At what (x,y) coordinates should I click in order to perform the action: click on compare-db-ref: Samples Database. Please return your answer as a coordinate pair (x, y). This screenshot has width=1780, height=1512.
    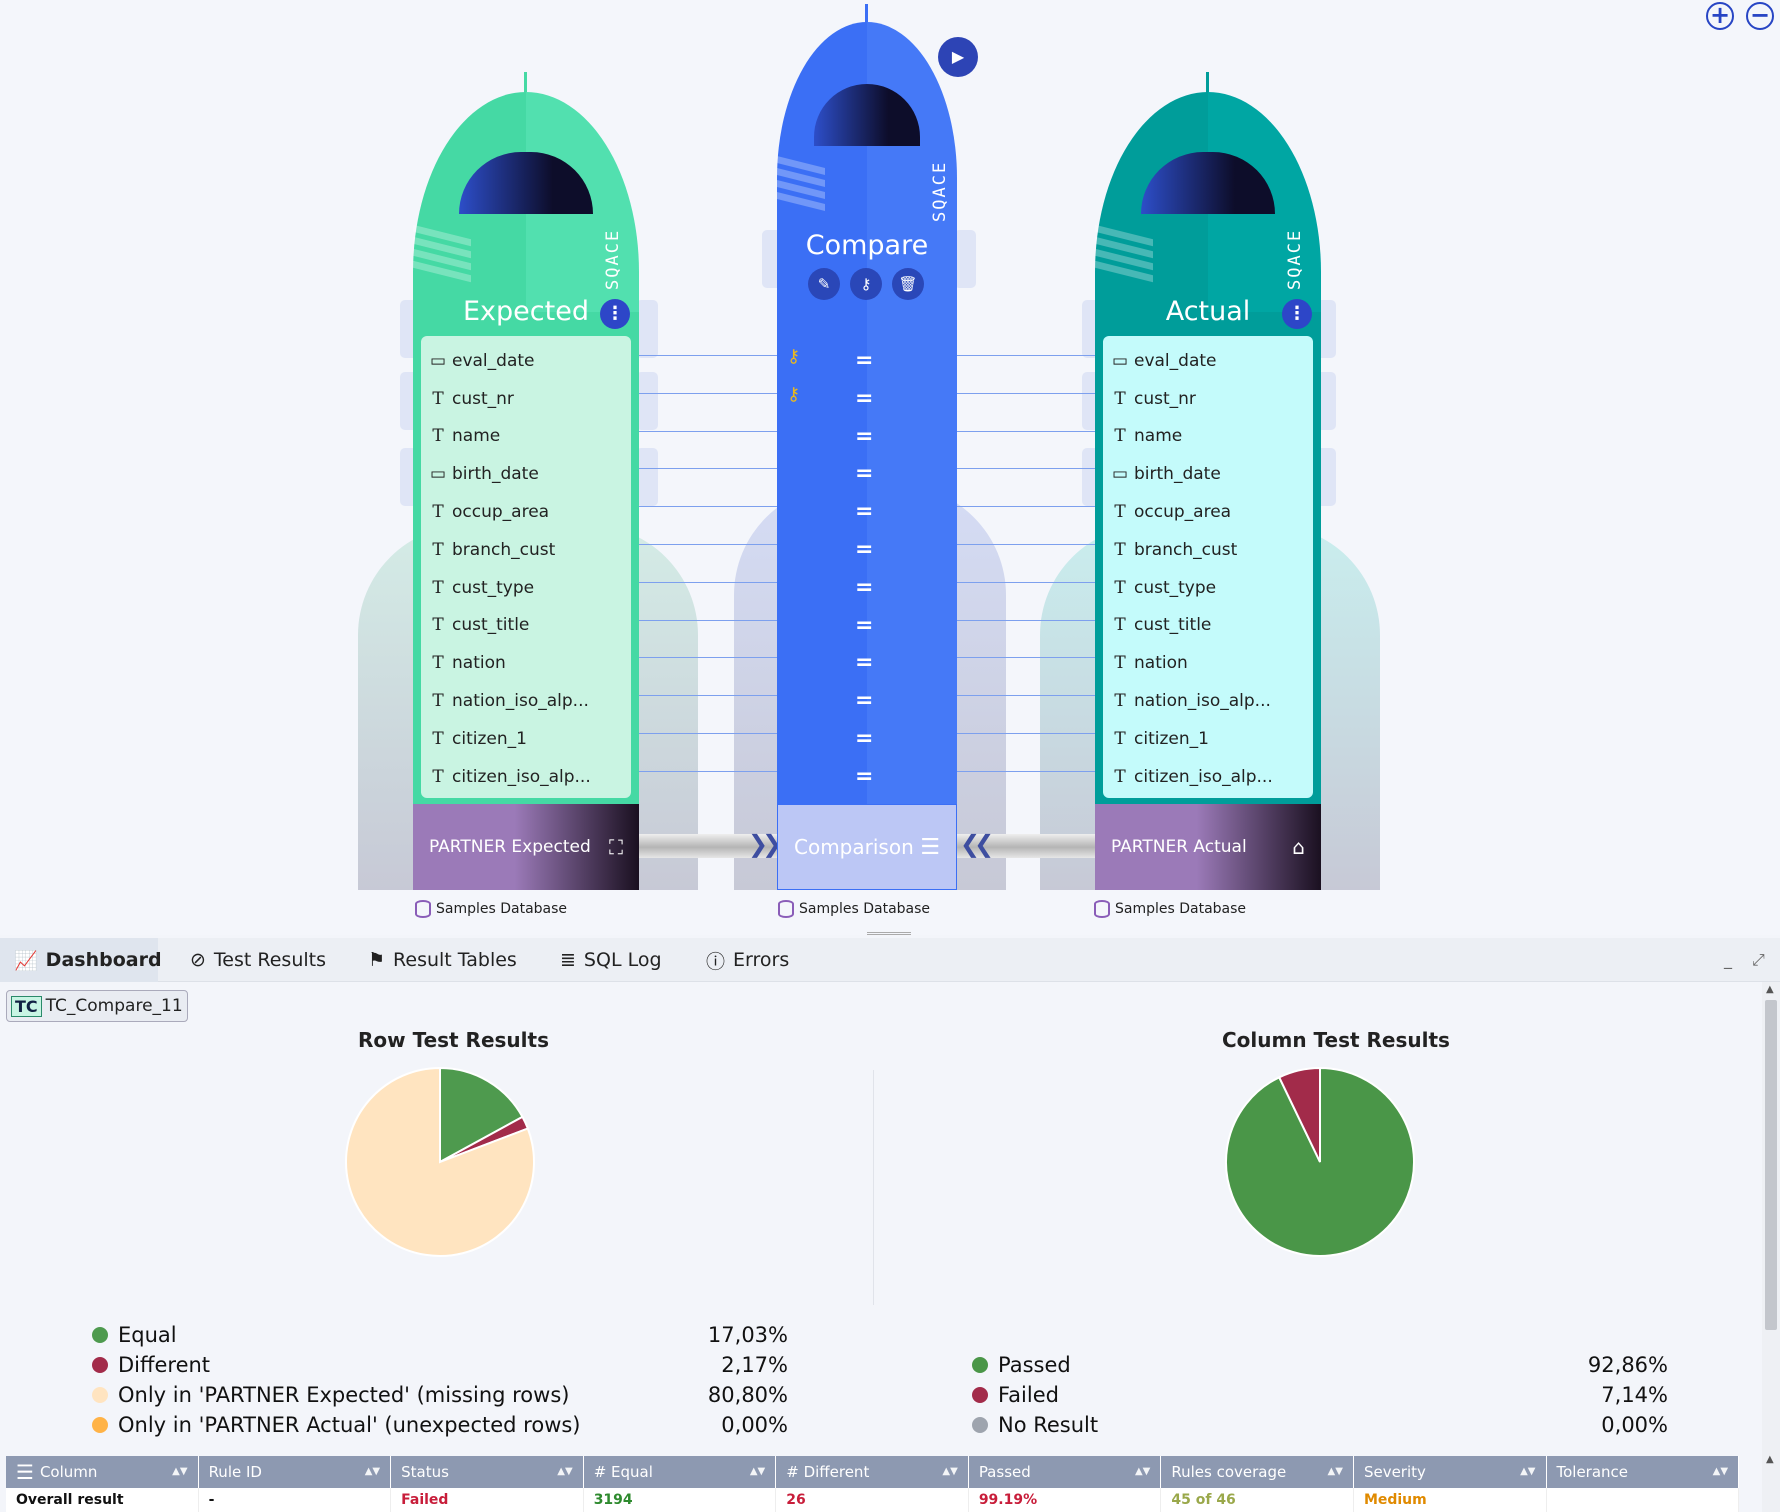
    Looking at the image, I should click on (854, 909).